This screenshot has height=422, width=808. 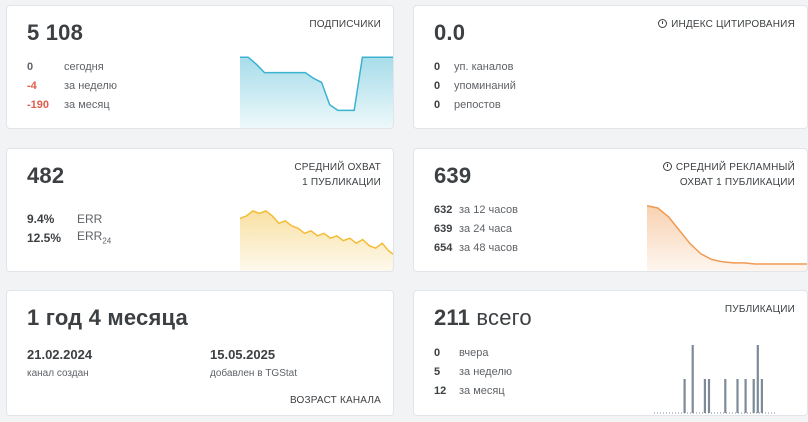 I want to click on stat-label: за 24 часа, so click(x=485, y=228).